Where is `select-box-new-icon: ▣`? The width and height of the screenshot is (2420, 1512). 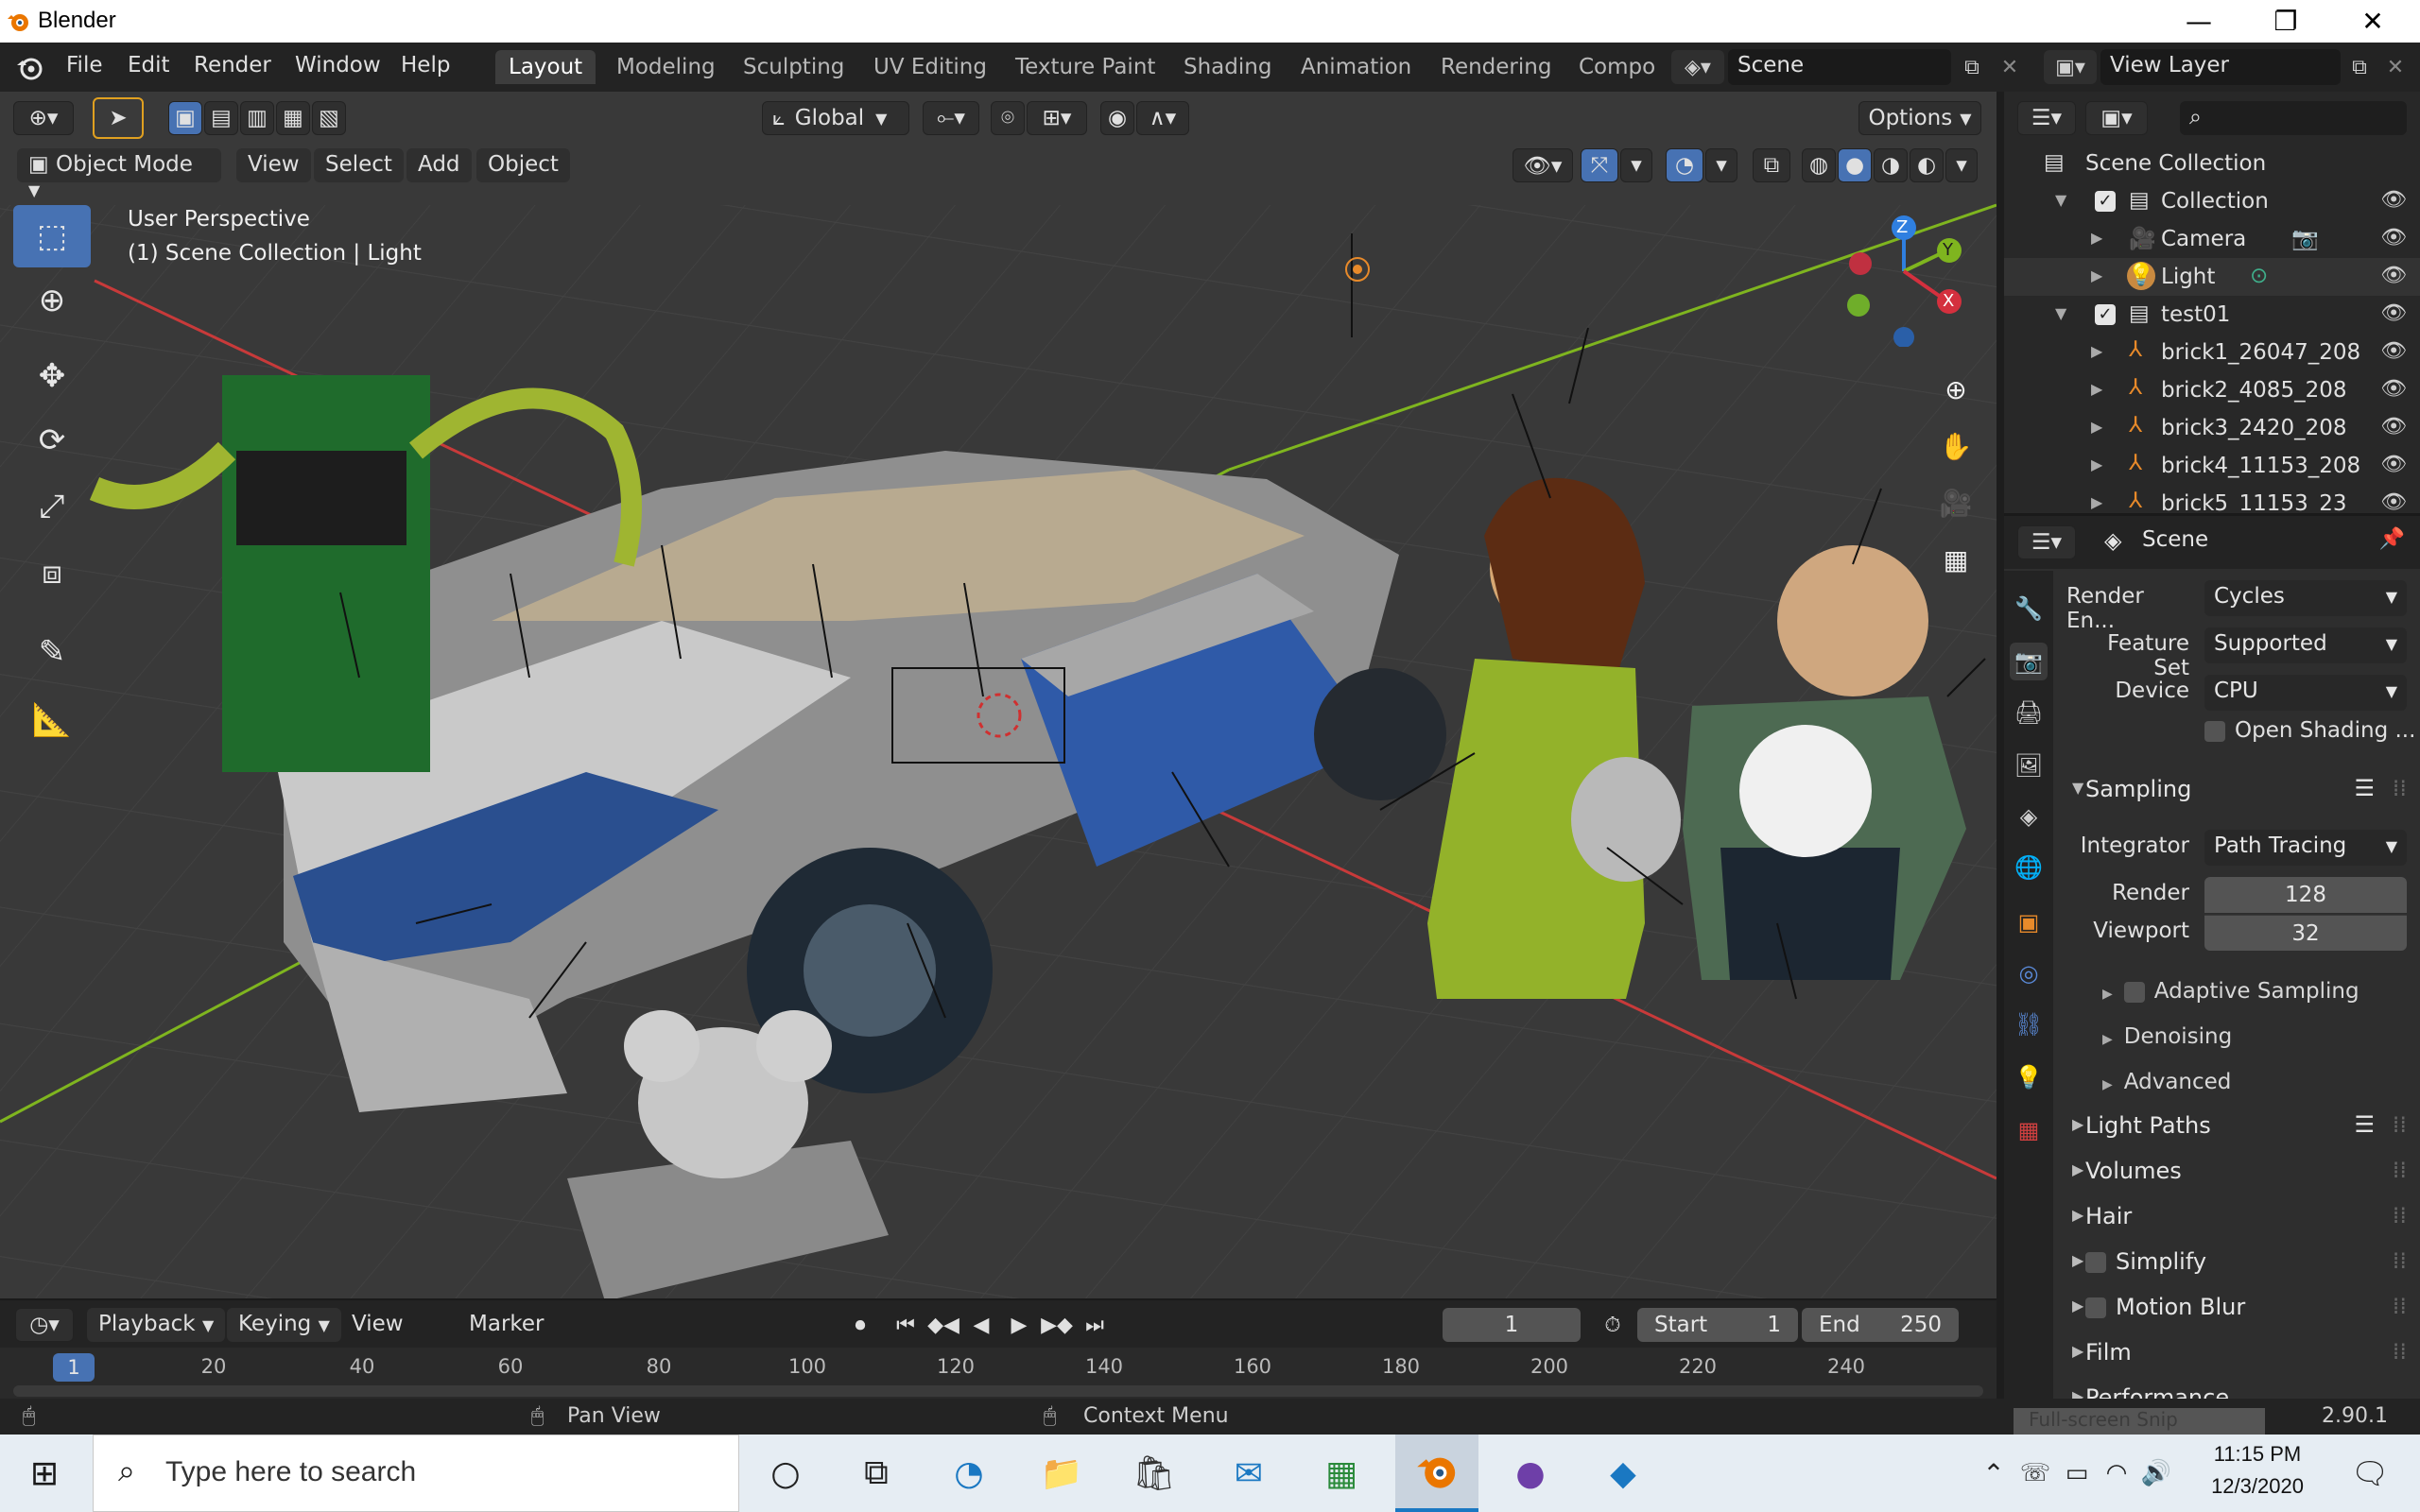 select-box-new-icon: ▣ is located at coordinates (185, 118).